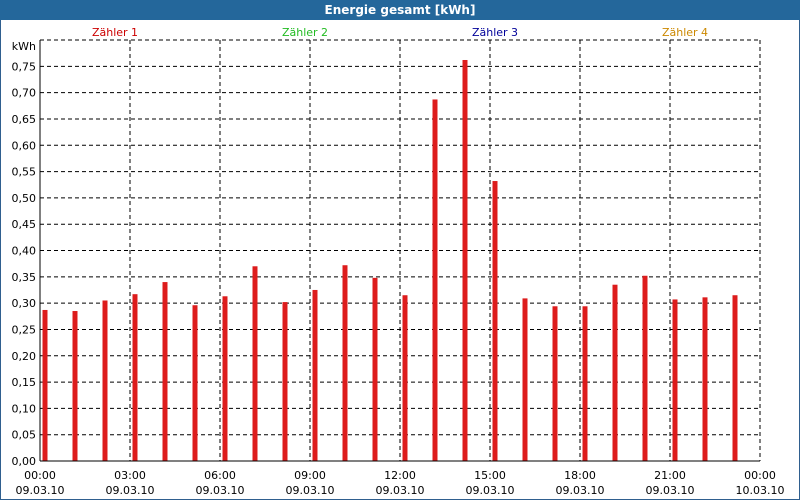 This screenshot has width=800, height=500. I want to click on y-tick-label: 0,45, so click(24, 224).